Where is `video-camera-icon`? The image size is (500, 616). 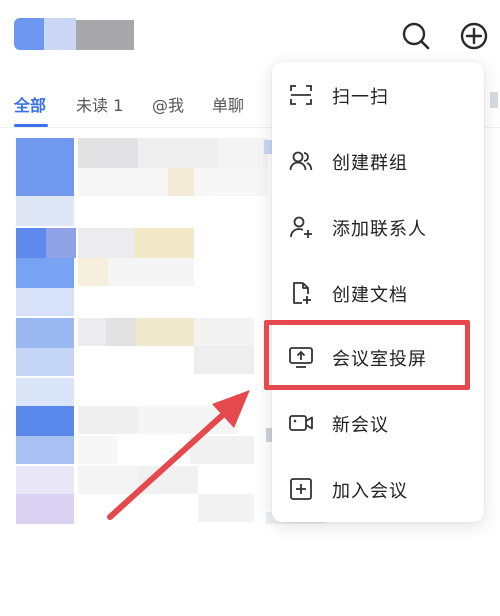
video-camera-icon is located at coordinates (301, 423).